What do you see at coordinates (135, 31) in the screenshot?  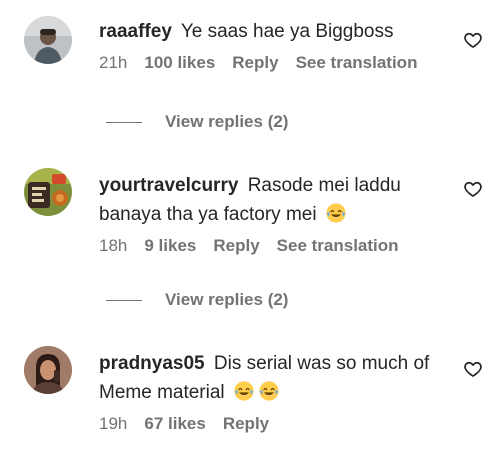 I see `comment-username: raaaffey` at bounding box center [135, 31].